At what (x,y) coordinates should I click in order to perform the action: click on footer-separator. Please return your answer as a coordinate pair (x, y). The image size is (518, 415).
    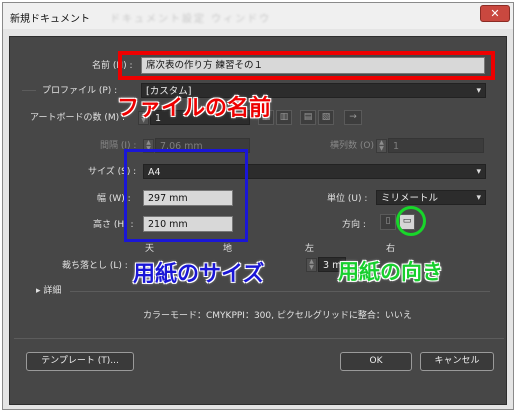
    Looking at the image, I should click on (259, 338).